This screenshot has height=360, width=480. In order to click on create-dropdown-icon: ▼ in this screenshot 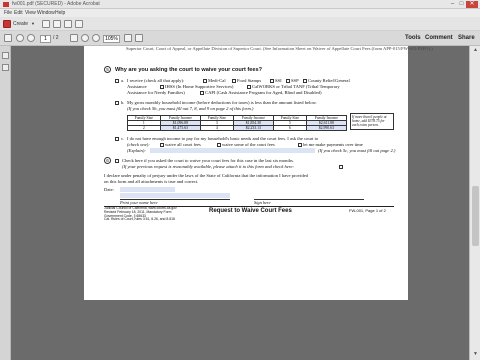, I will do `click(33, 24)`.